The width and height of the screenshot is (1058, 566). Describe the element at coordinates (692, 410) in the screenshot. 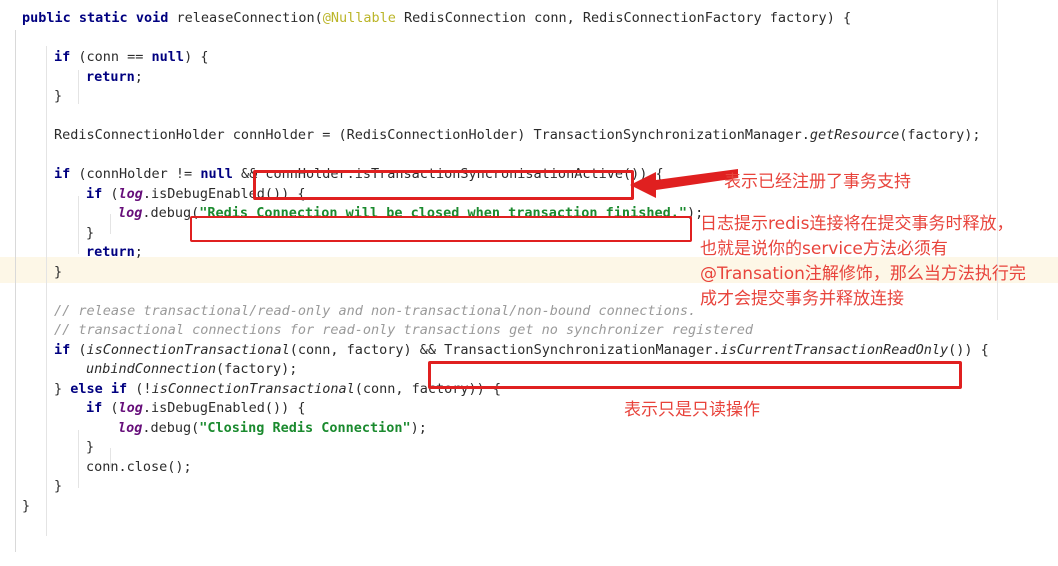

I see `annotation-note-3: 表示只是只读操作` at that location.